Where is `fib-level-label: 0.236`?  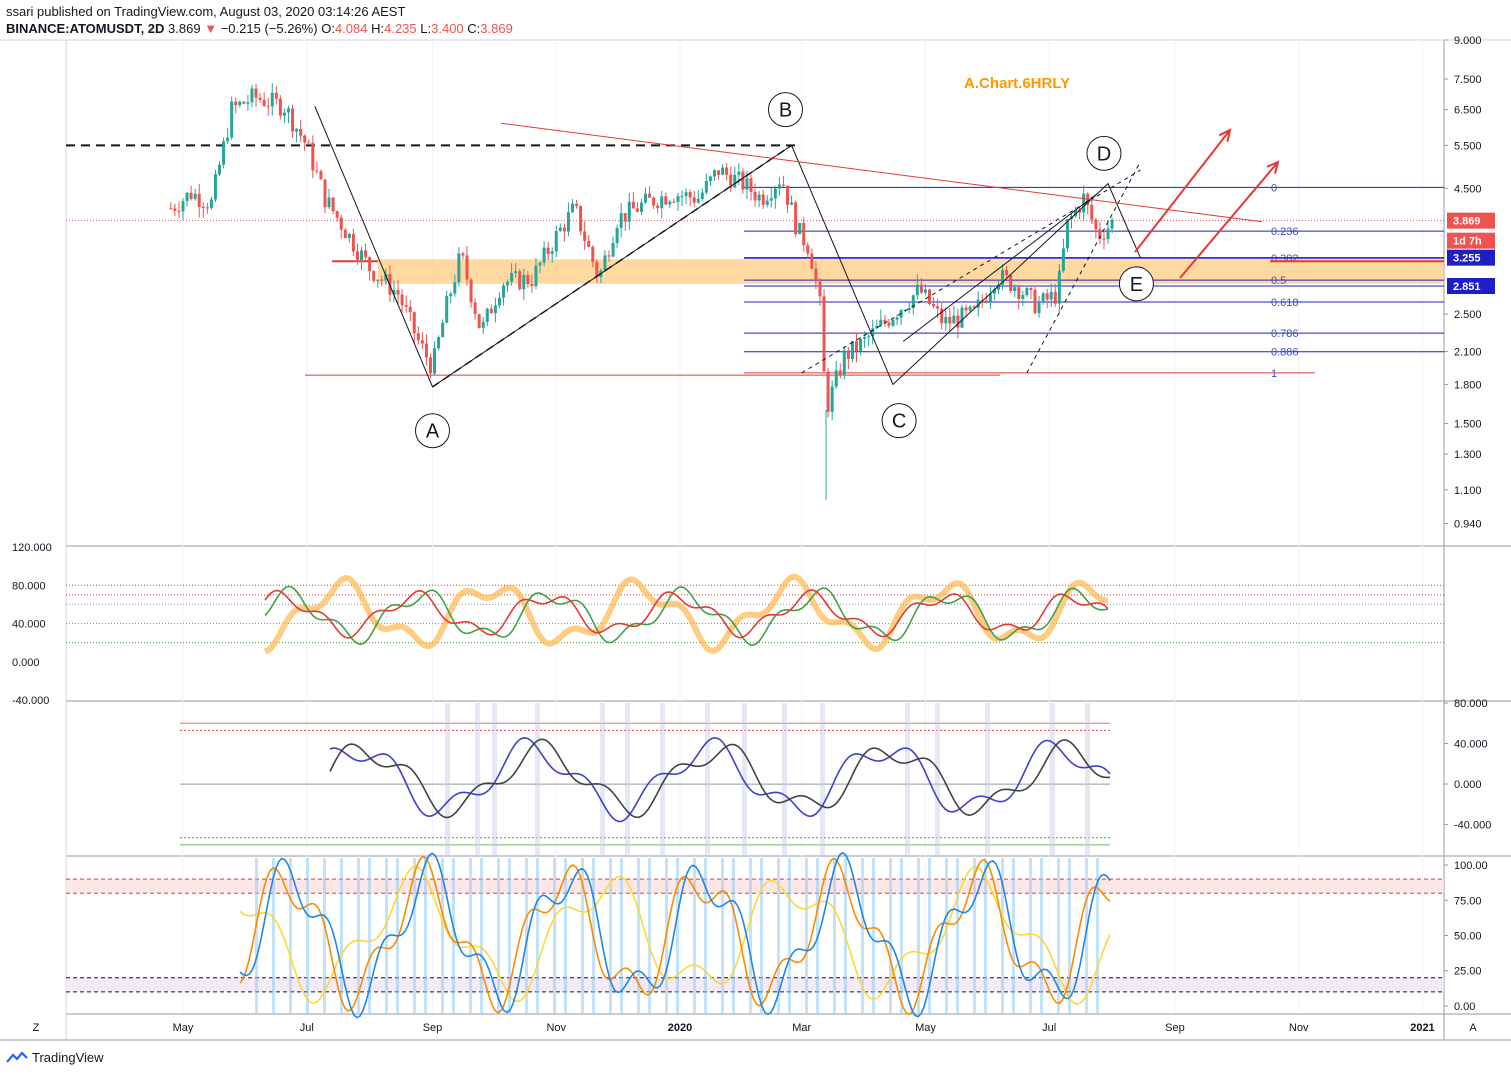 fib-level-label: 0.236 is located at coordinates (1285, 232).